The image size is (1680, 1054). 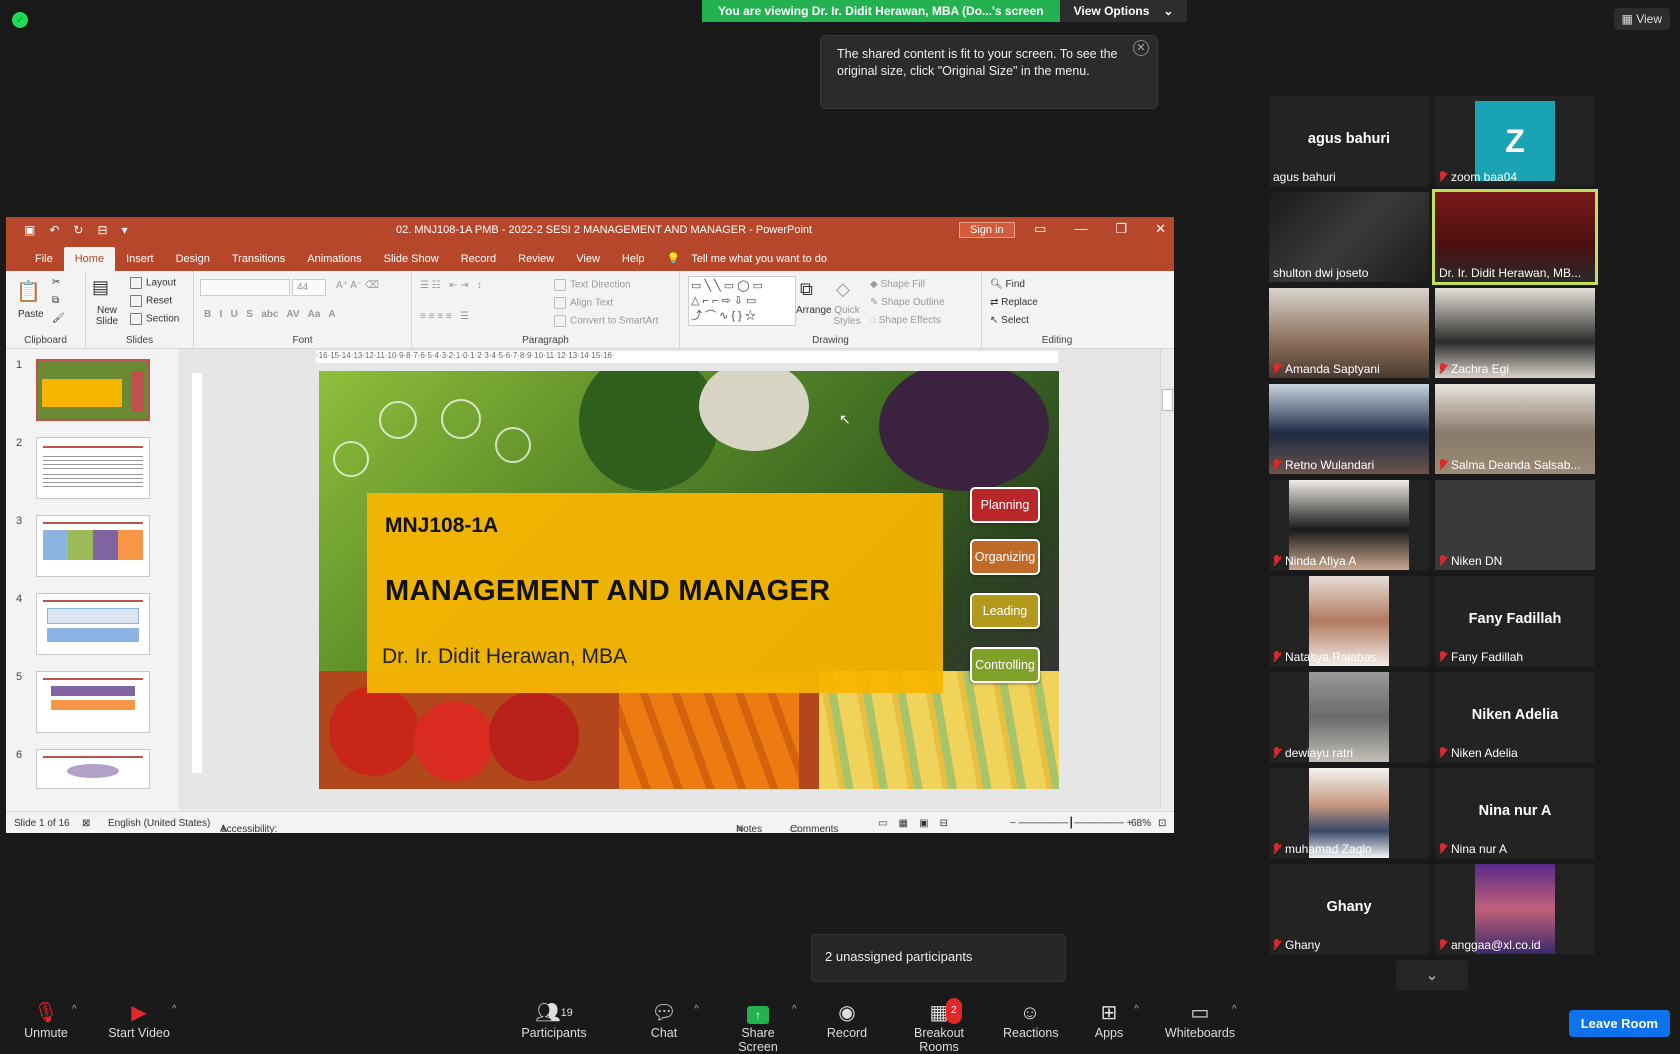 What do you see at coordinates (102, 230) in the screenshot?
I see `start-from-beginning-icon: ⊟` at bounding box center [102, 230].